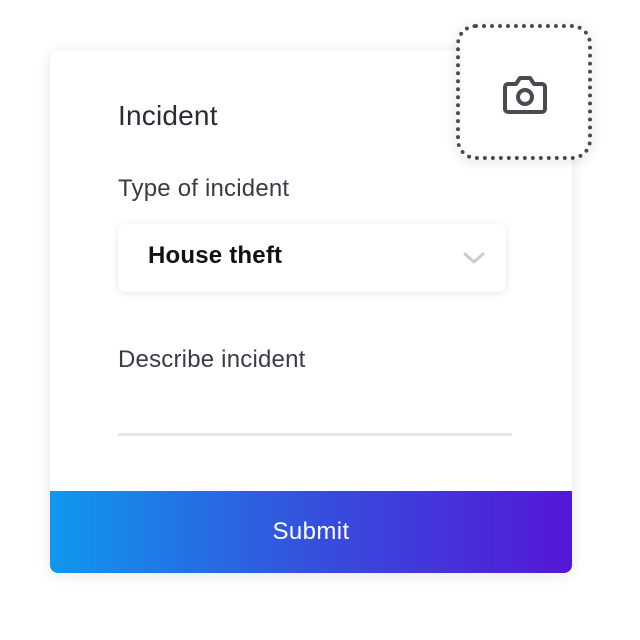 Image resolution: width=640 pixels, height=640 pixels. Describe the element at coordinates (168, 115) in the screenshot. I see `form-title: Incident` at that location.